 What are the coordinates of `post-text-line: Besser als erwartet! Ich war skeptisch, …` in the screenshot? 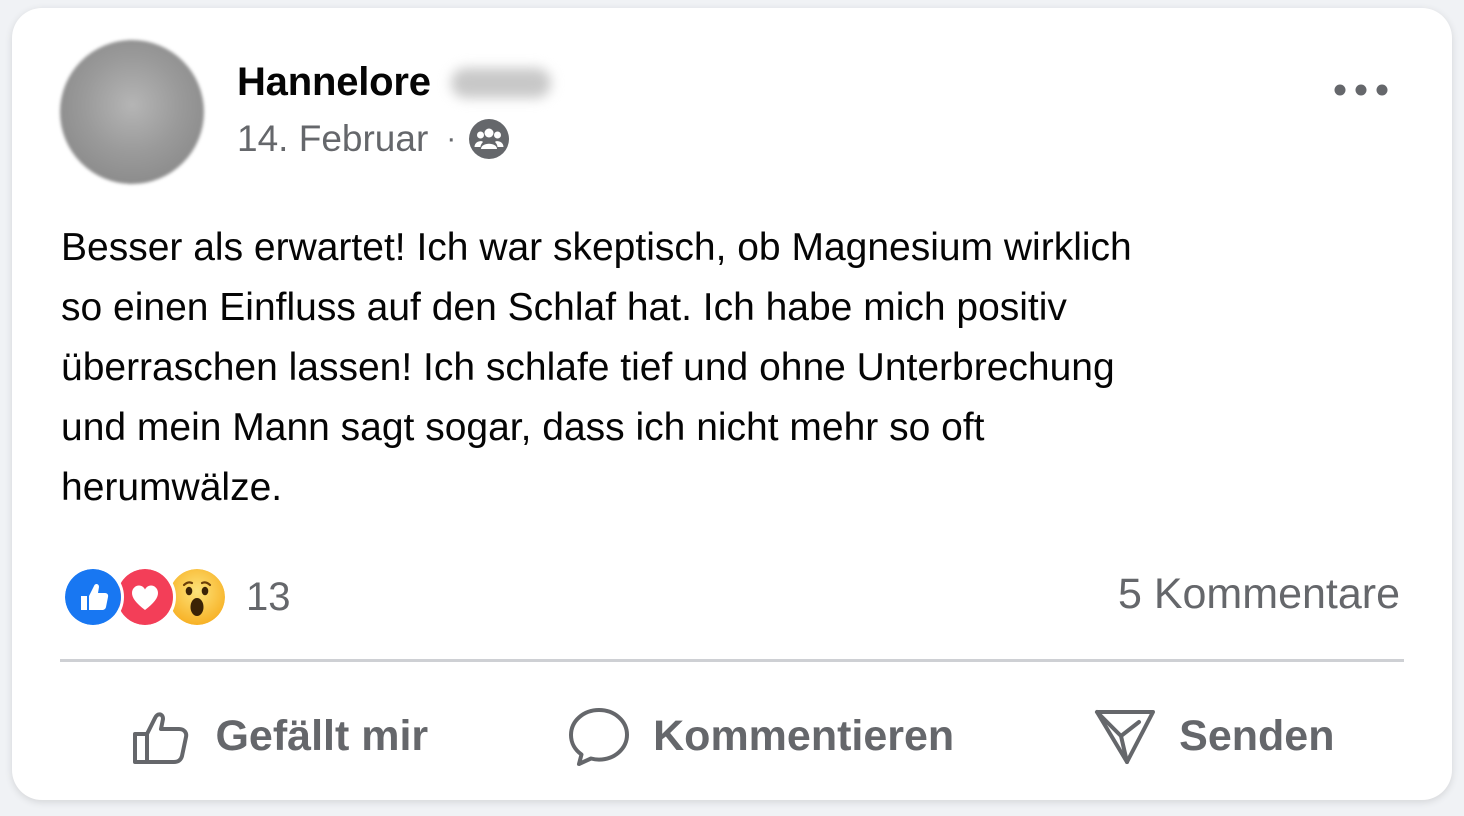 It's located at (596, 247).